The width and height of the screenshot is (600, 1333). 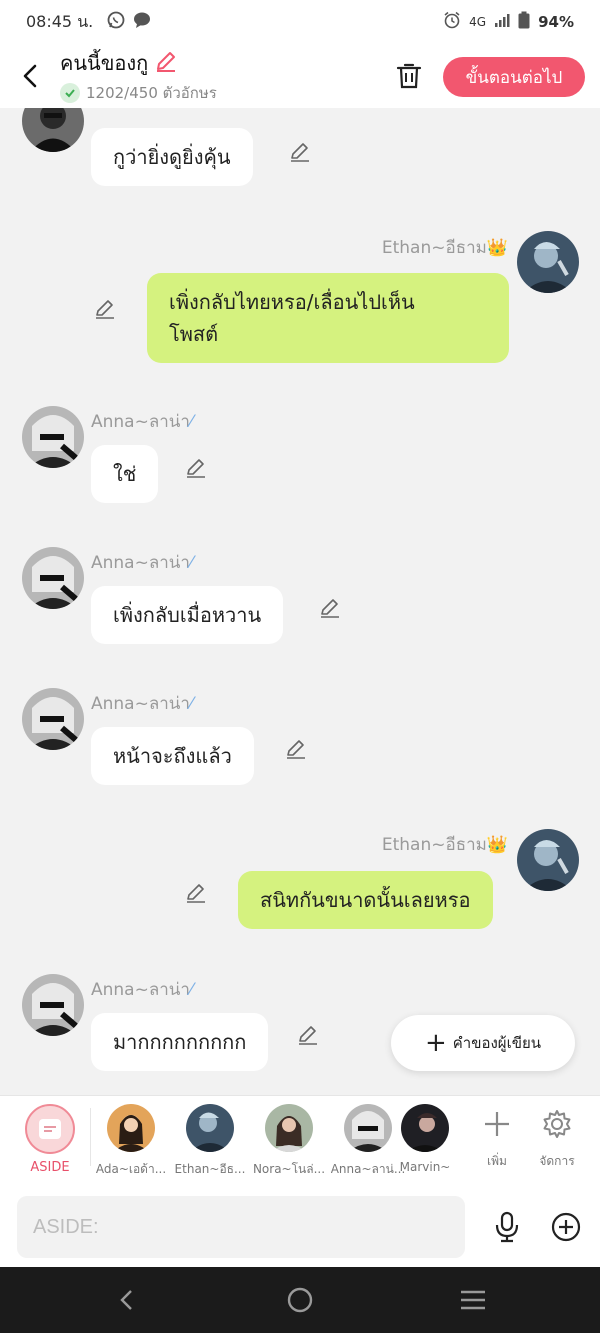 I want to click on manage-button: จัดการ, so click(x=557, y=1138).